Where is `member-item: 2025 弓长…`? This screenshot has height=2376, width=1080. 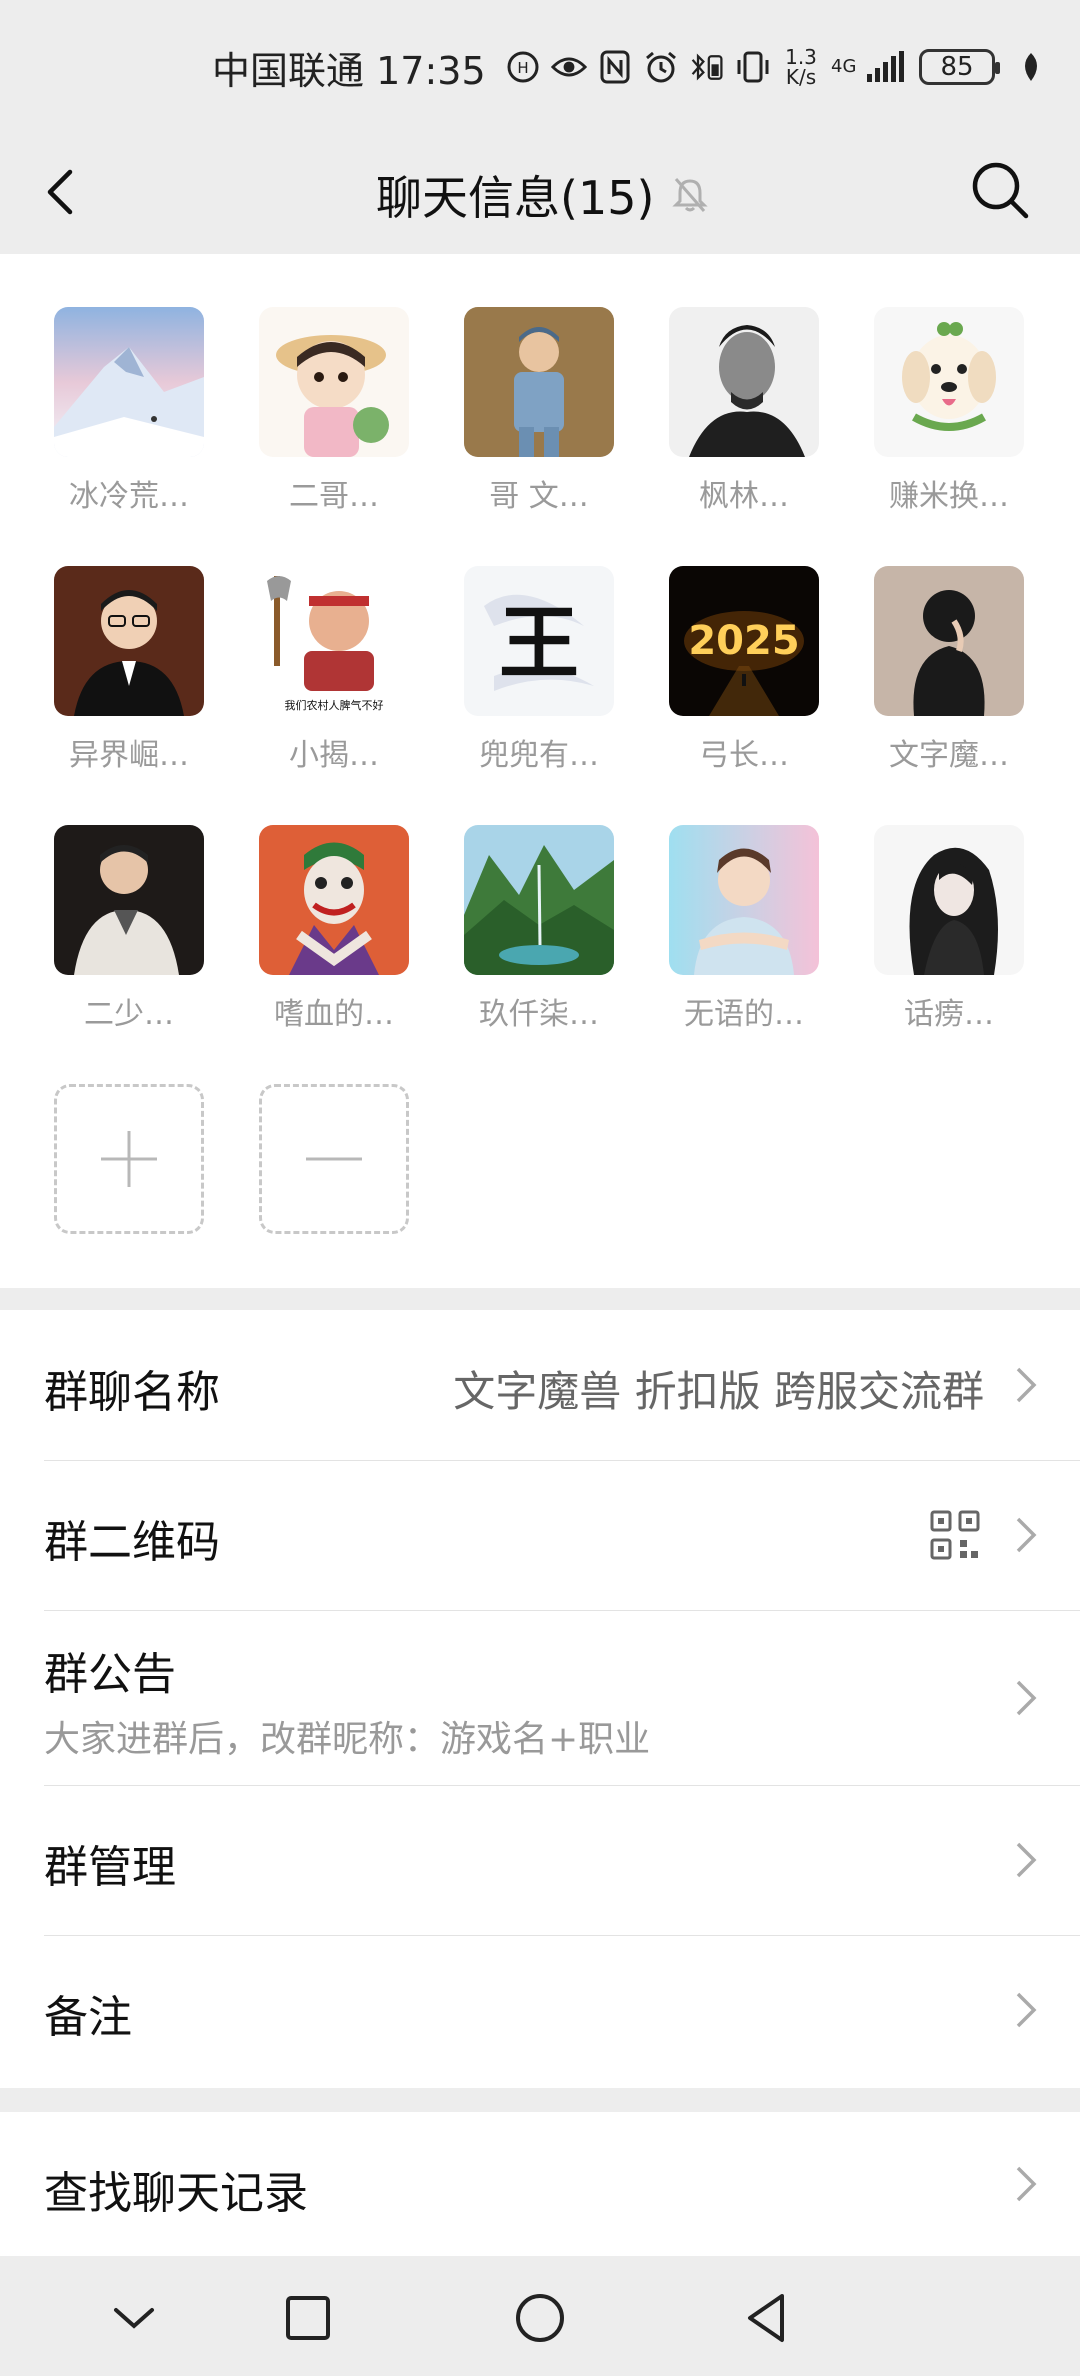 member-item: 2025 弓长… is located at coordinates (744, 670).